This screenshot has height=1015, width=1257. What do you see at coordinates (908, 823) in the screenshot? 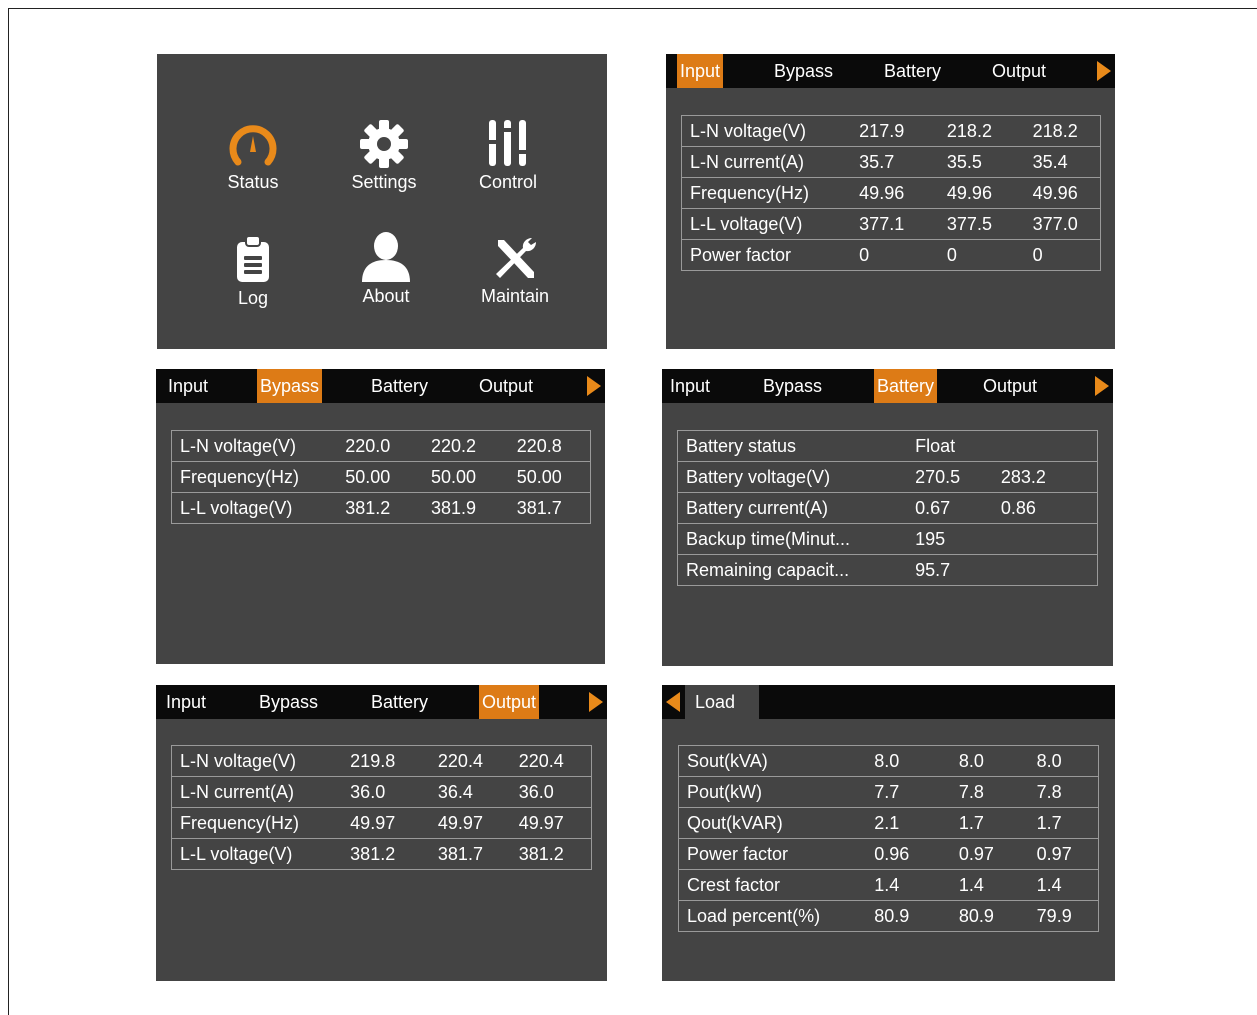
I see `row-value: 2.1` at bounding box center [908, 823].